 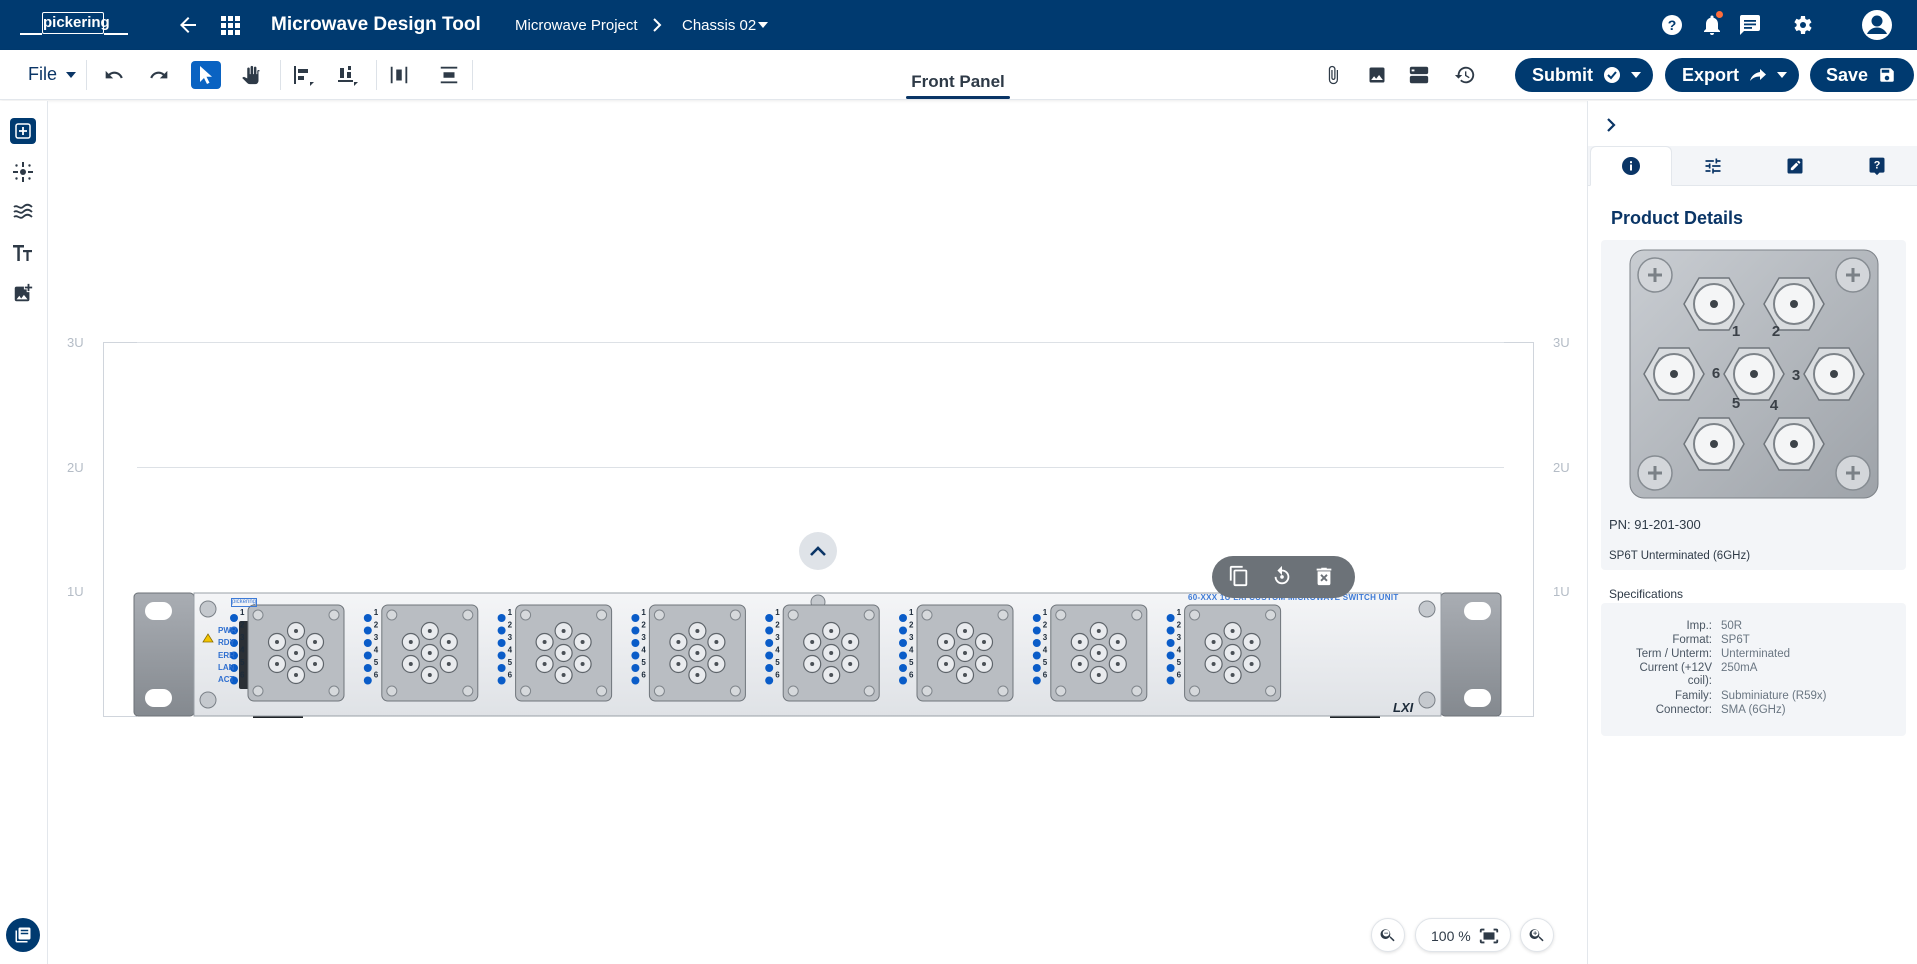 I want to click on channel-number: 5, so click(x=777, y=662).